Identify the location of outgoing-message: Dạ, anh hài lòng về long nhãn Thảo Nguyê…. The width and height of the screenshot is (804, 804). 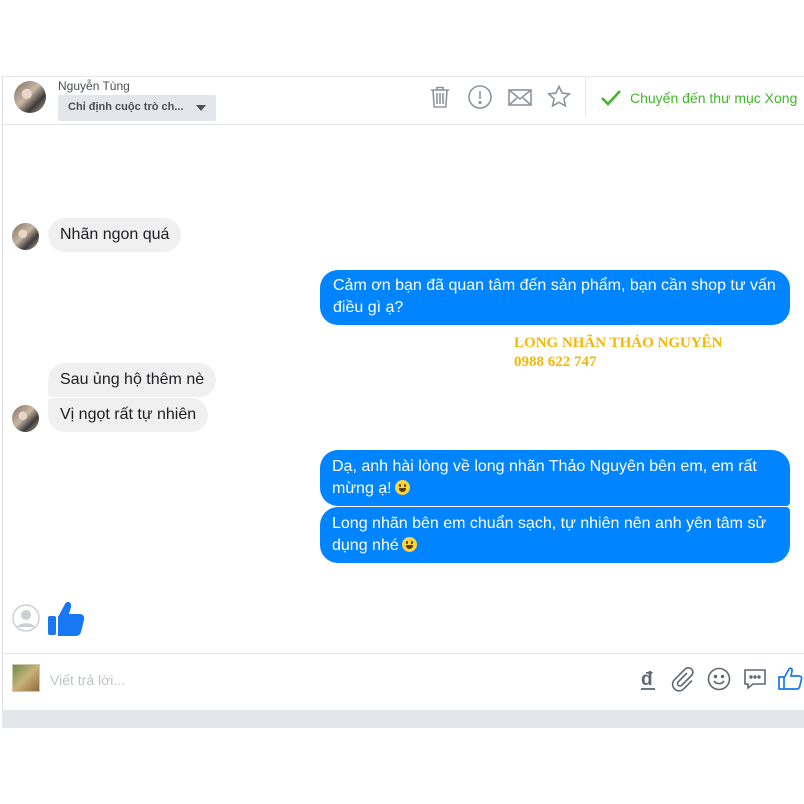
(555, 478).